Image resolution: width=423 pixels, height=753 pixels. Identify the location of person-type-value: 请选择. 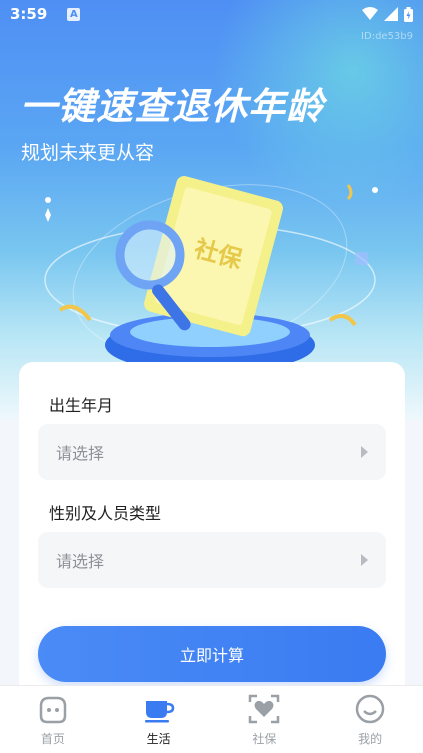
(80, 561).